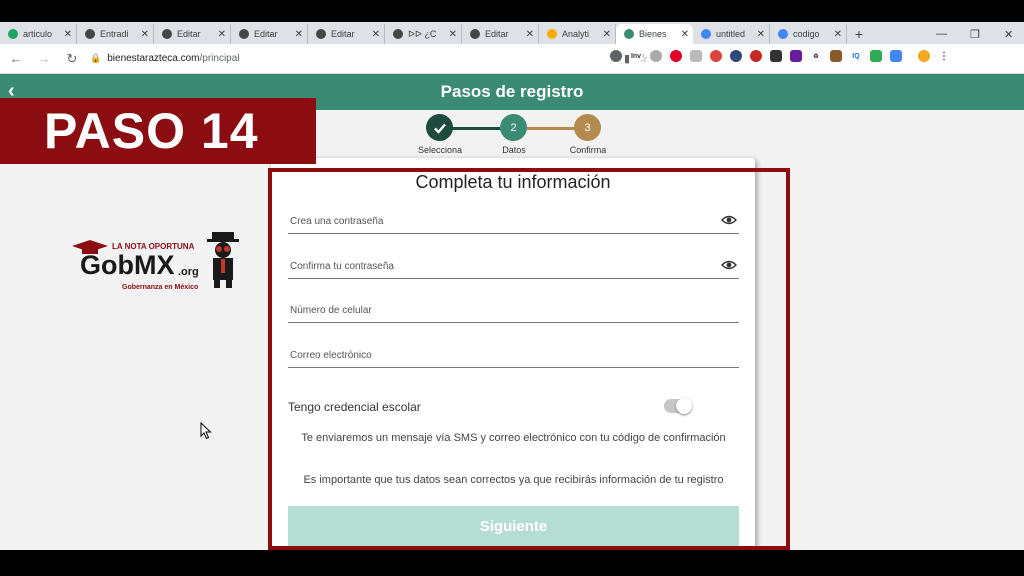 The height and width of the screenshot is (576, 1024). I want to click on extension-icon: Inv, so click(636, 56).